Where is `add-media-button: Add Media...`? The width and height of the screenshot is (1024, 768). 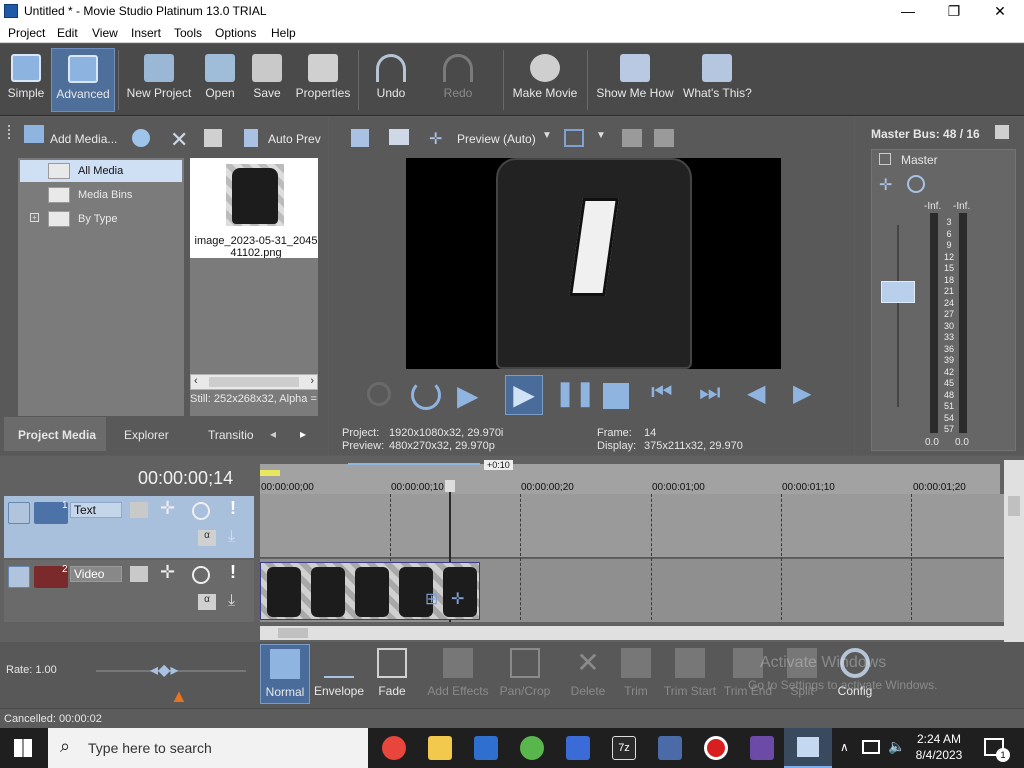
add-media-button: Add Media... is located at coordinates (83, 139).